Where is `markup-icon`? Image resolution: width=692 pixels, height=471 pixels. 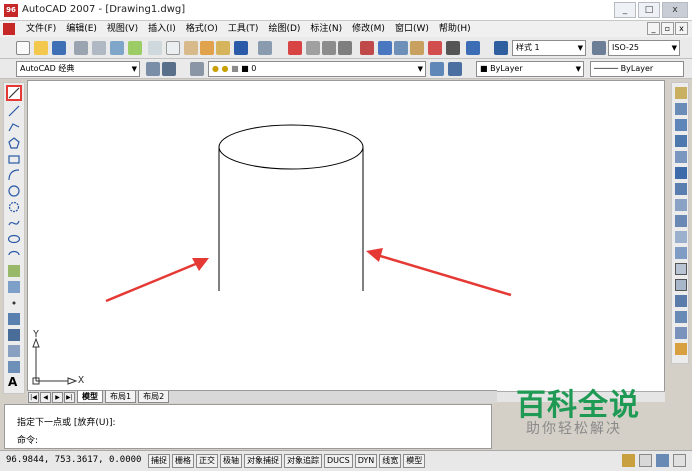
markup-icon is located at coordinates (435, 48).